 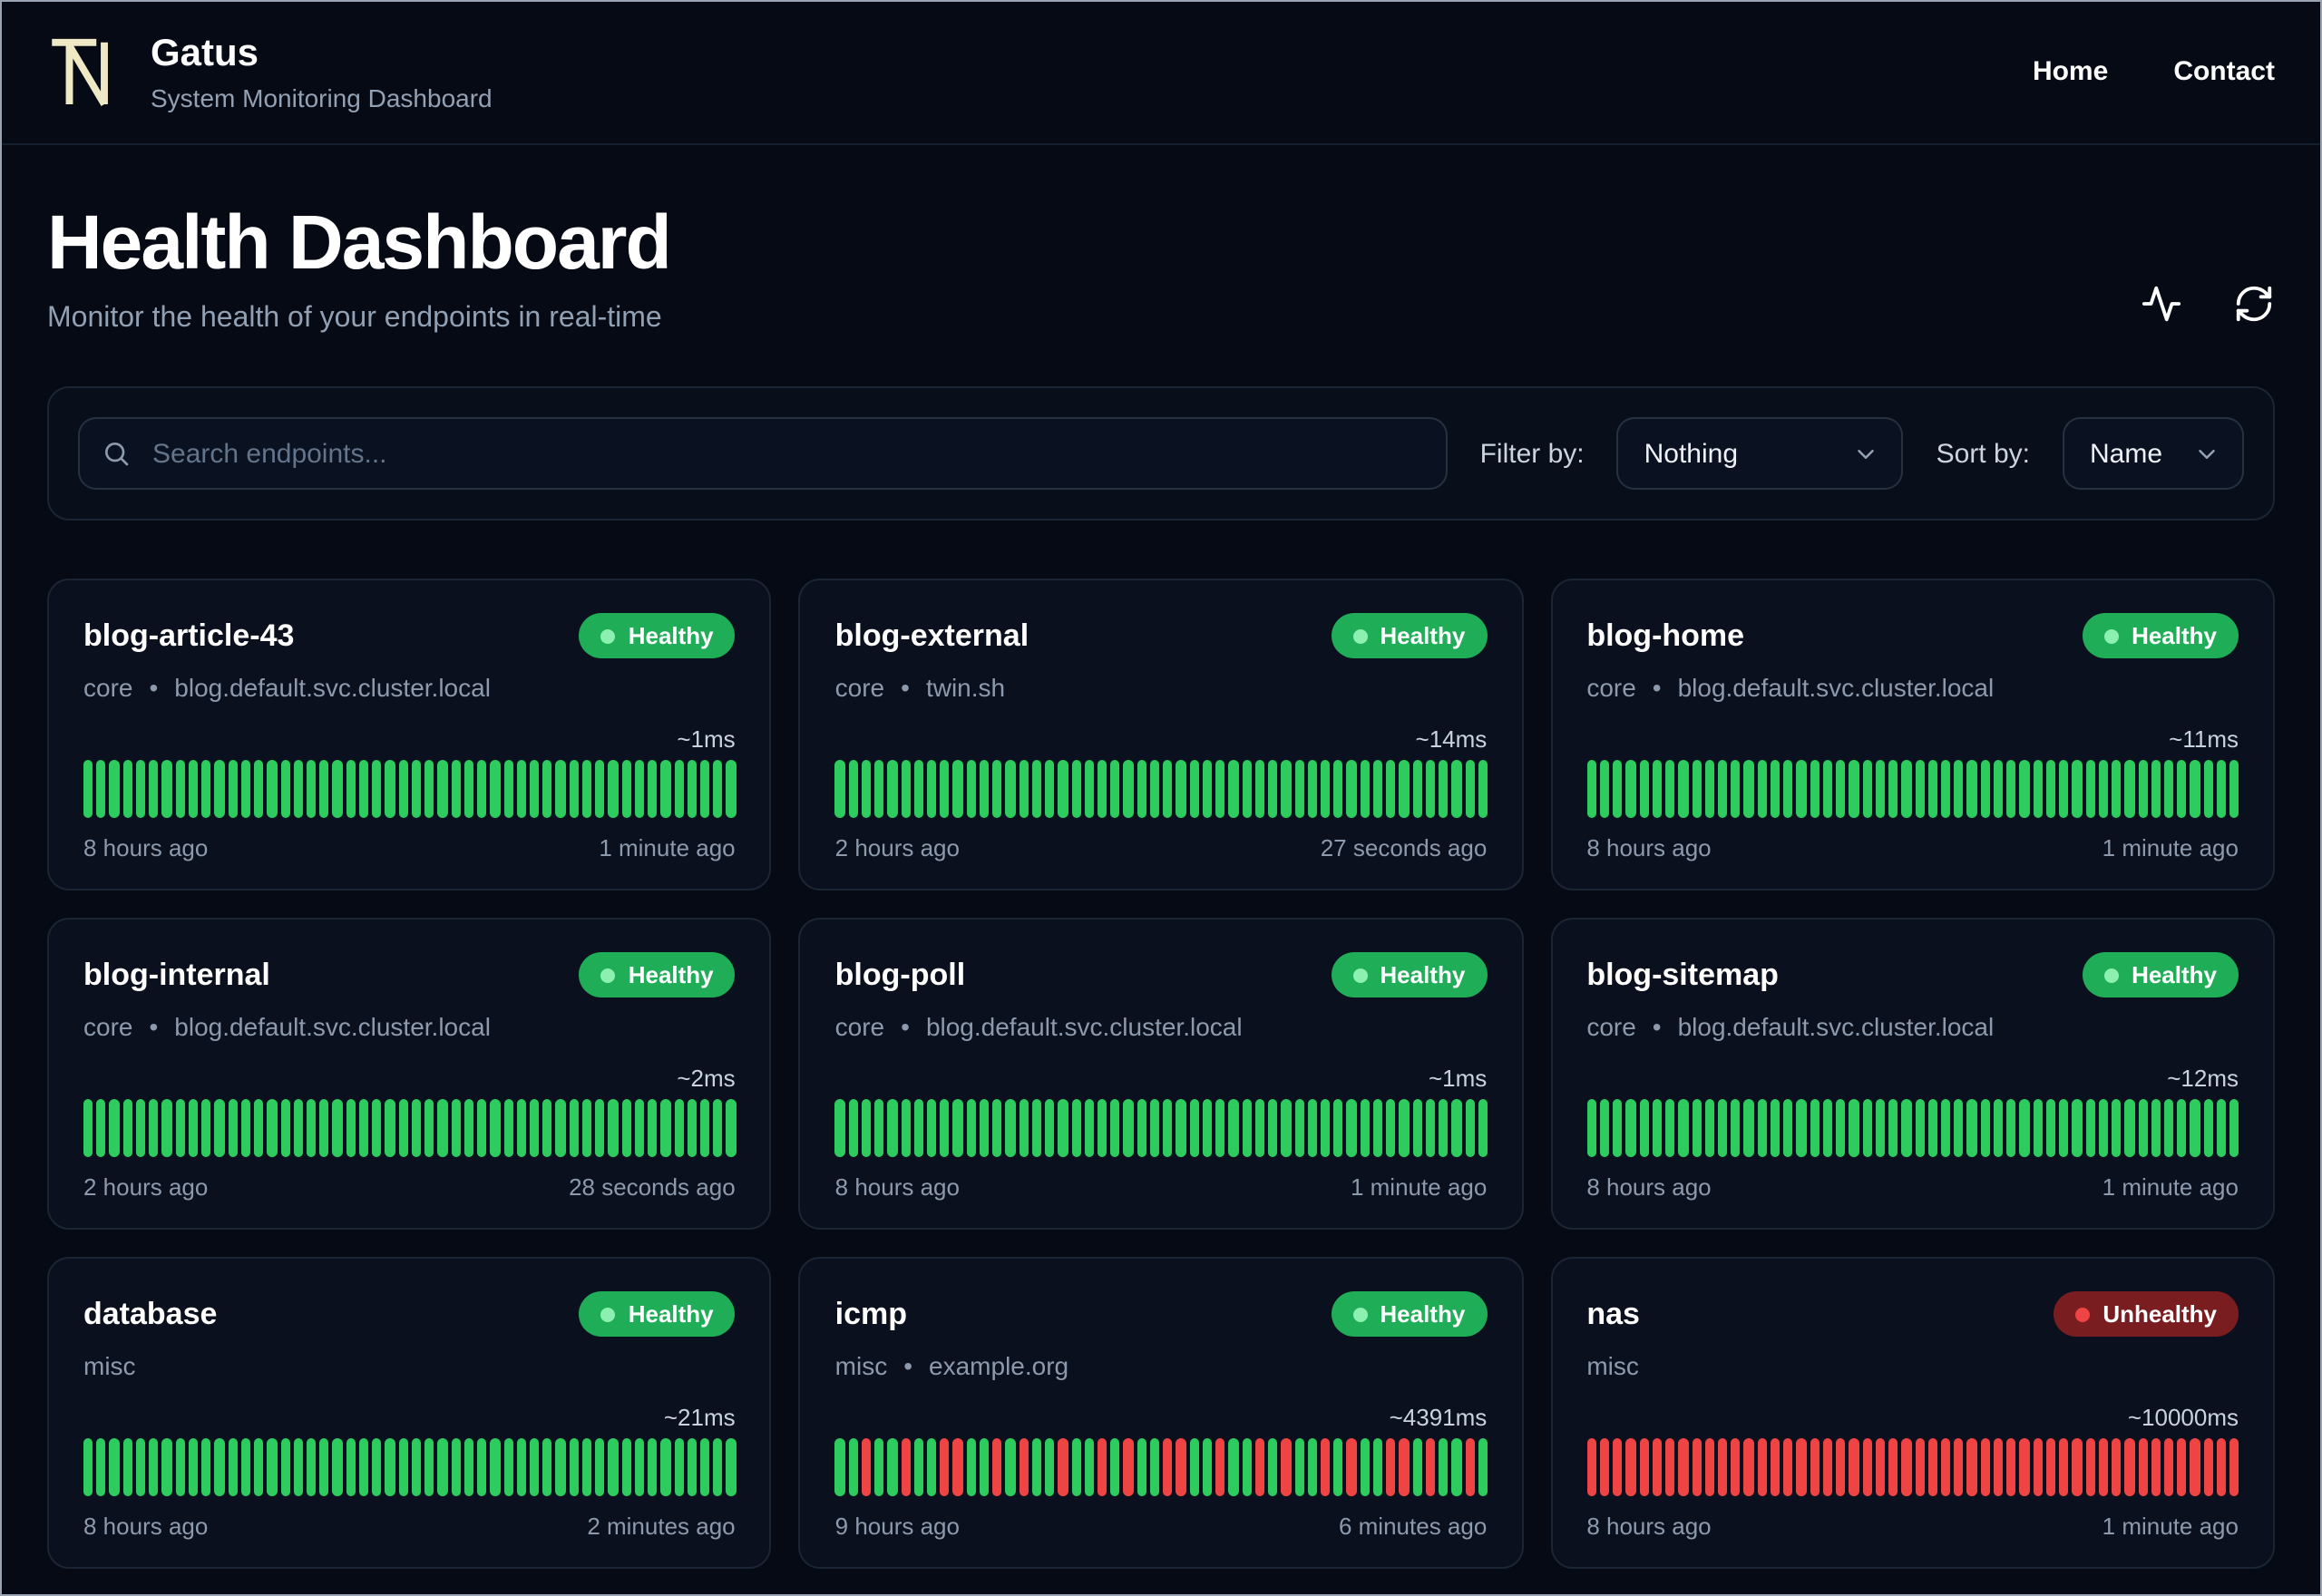 What do you see at coordinates (763, 454) in the screenshot?
I see `search-input` at bounding box center [763, 454].